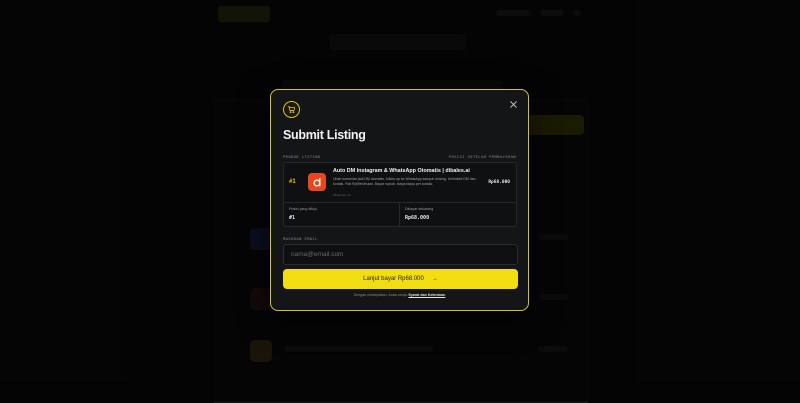 The image size is (800, 403). What do you see at coordinates (317, 182) in the screenshot?
I see `dibales-logo-icon` at bounding box center [317, 182].